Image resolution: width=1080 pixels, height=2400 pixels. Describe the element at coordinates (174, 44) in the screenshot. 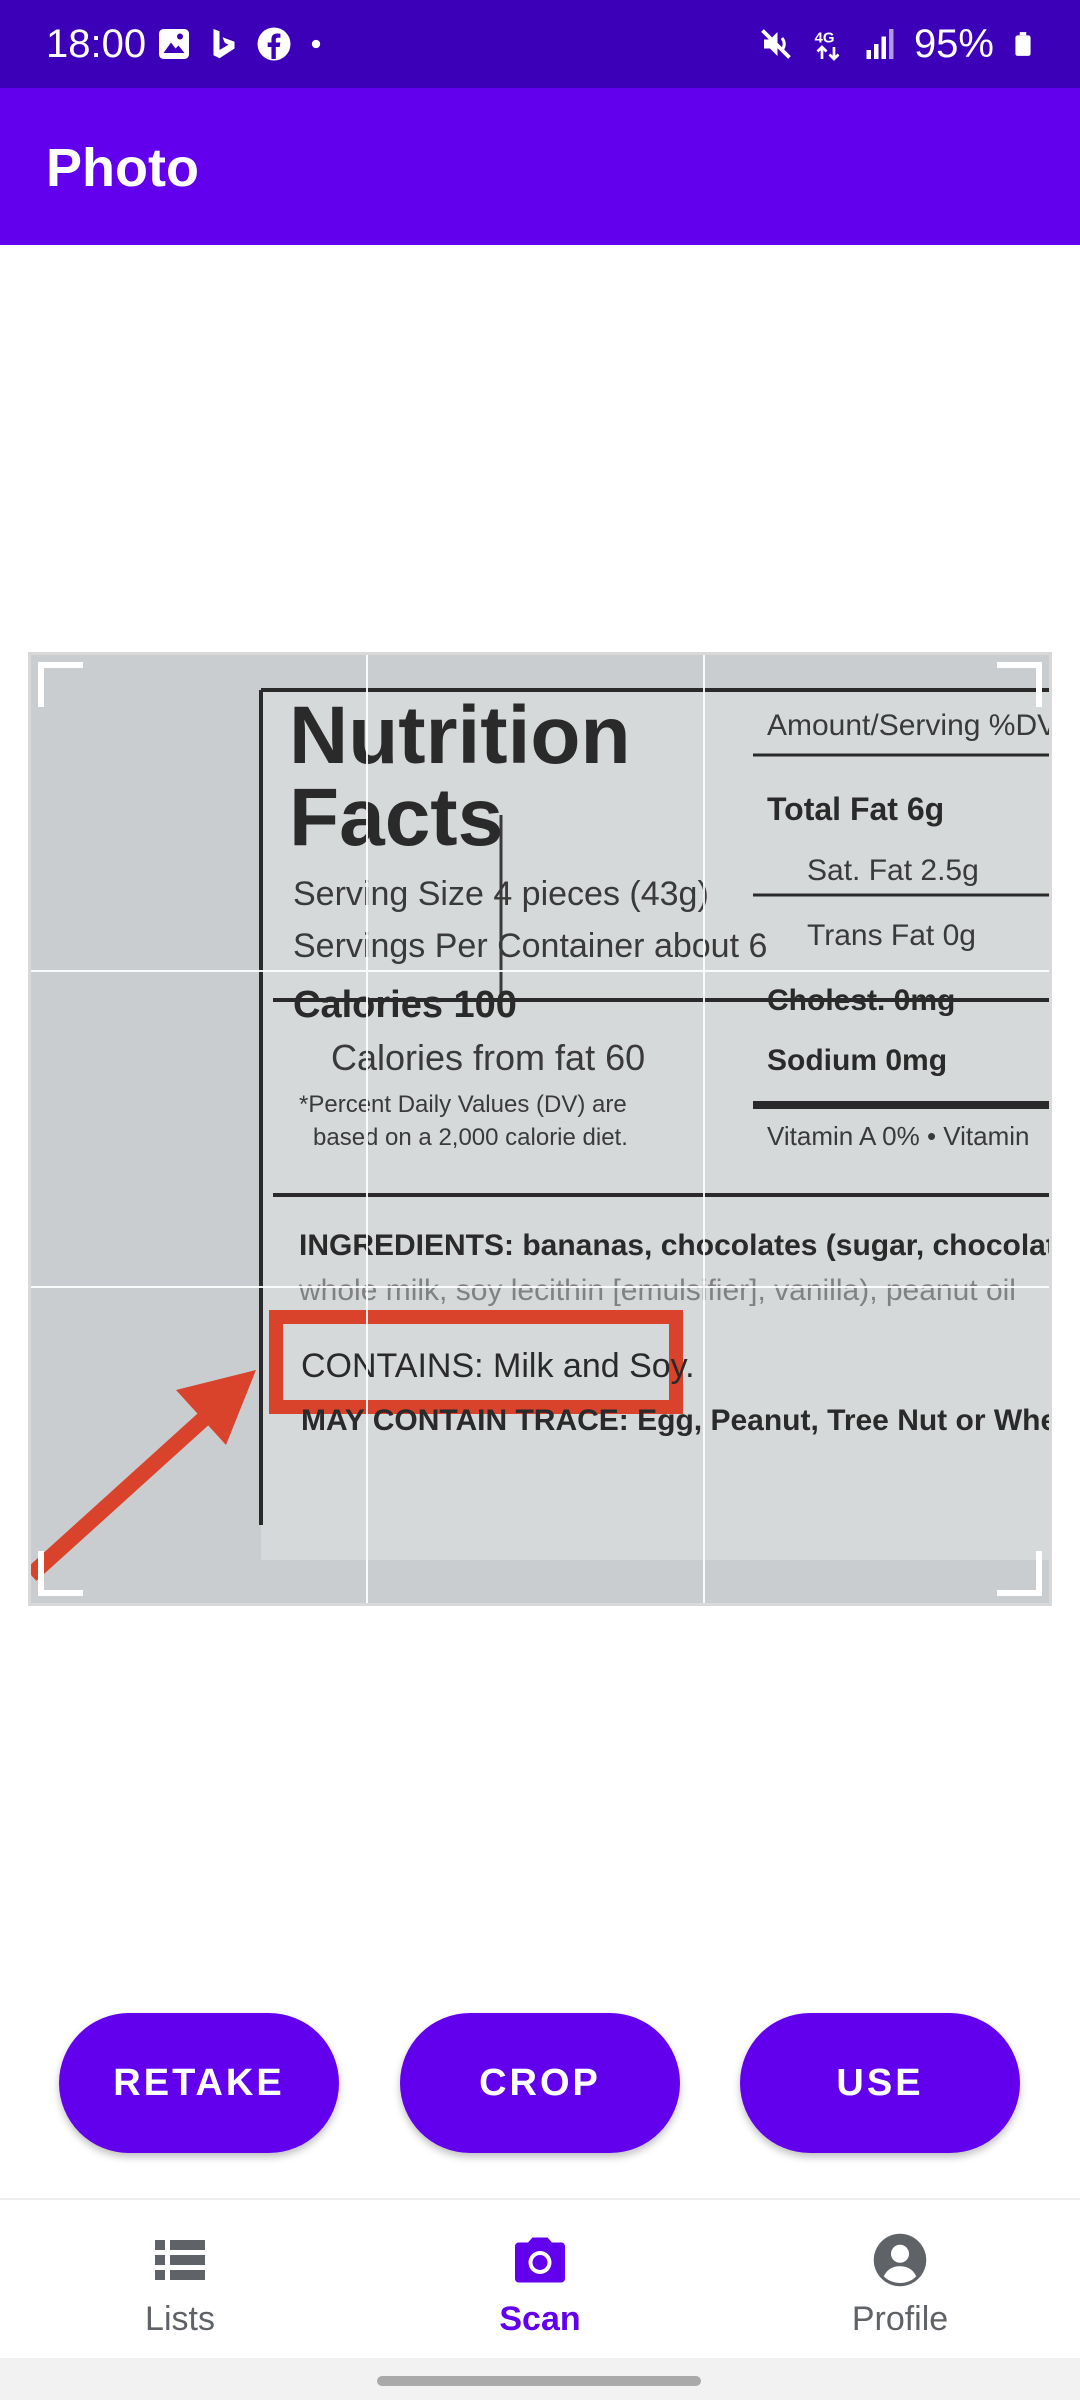

I see `gallery-icon` at that location.